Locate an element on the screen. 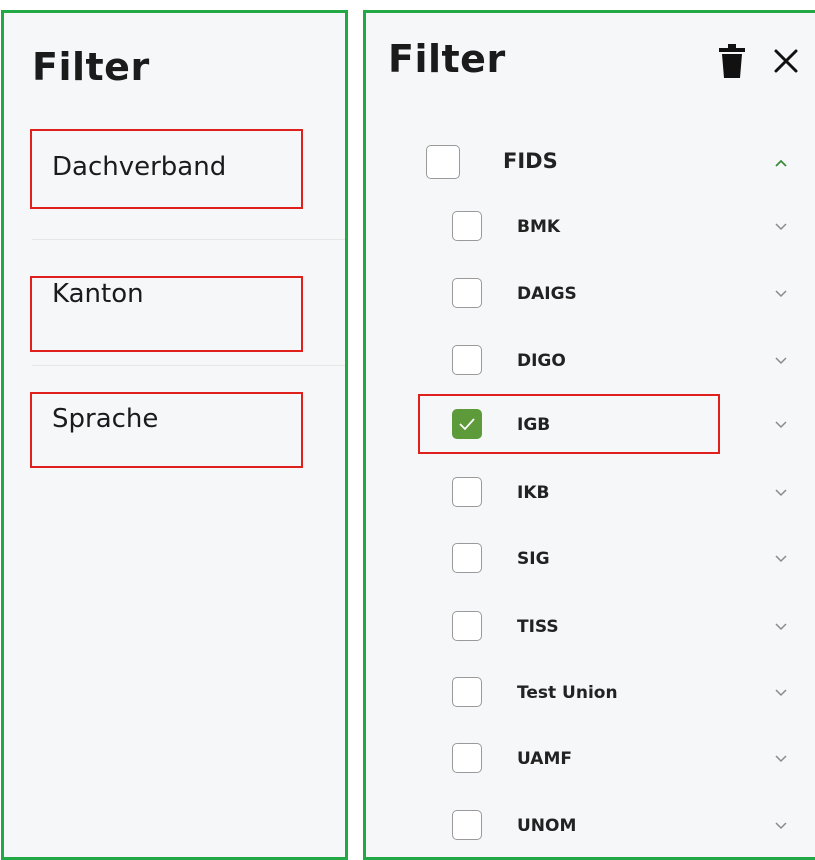 The width and height of the screenshot is (815, 860). tree-label: FIDS is located at coordinates (530, 161).